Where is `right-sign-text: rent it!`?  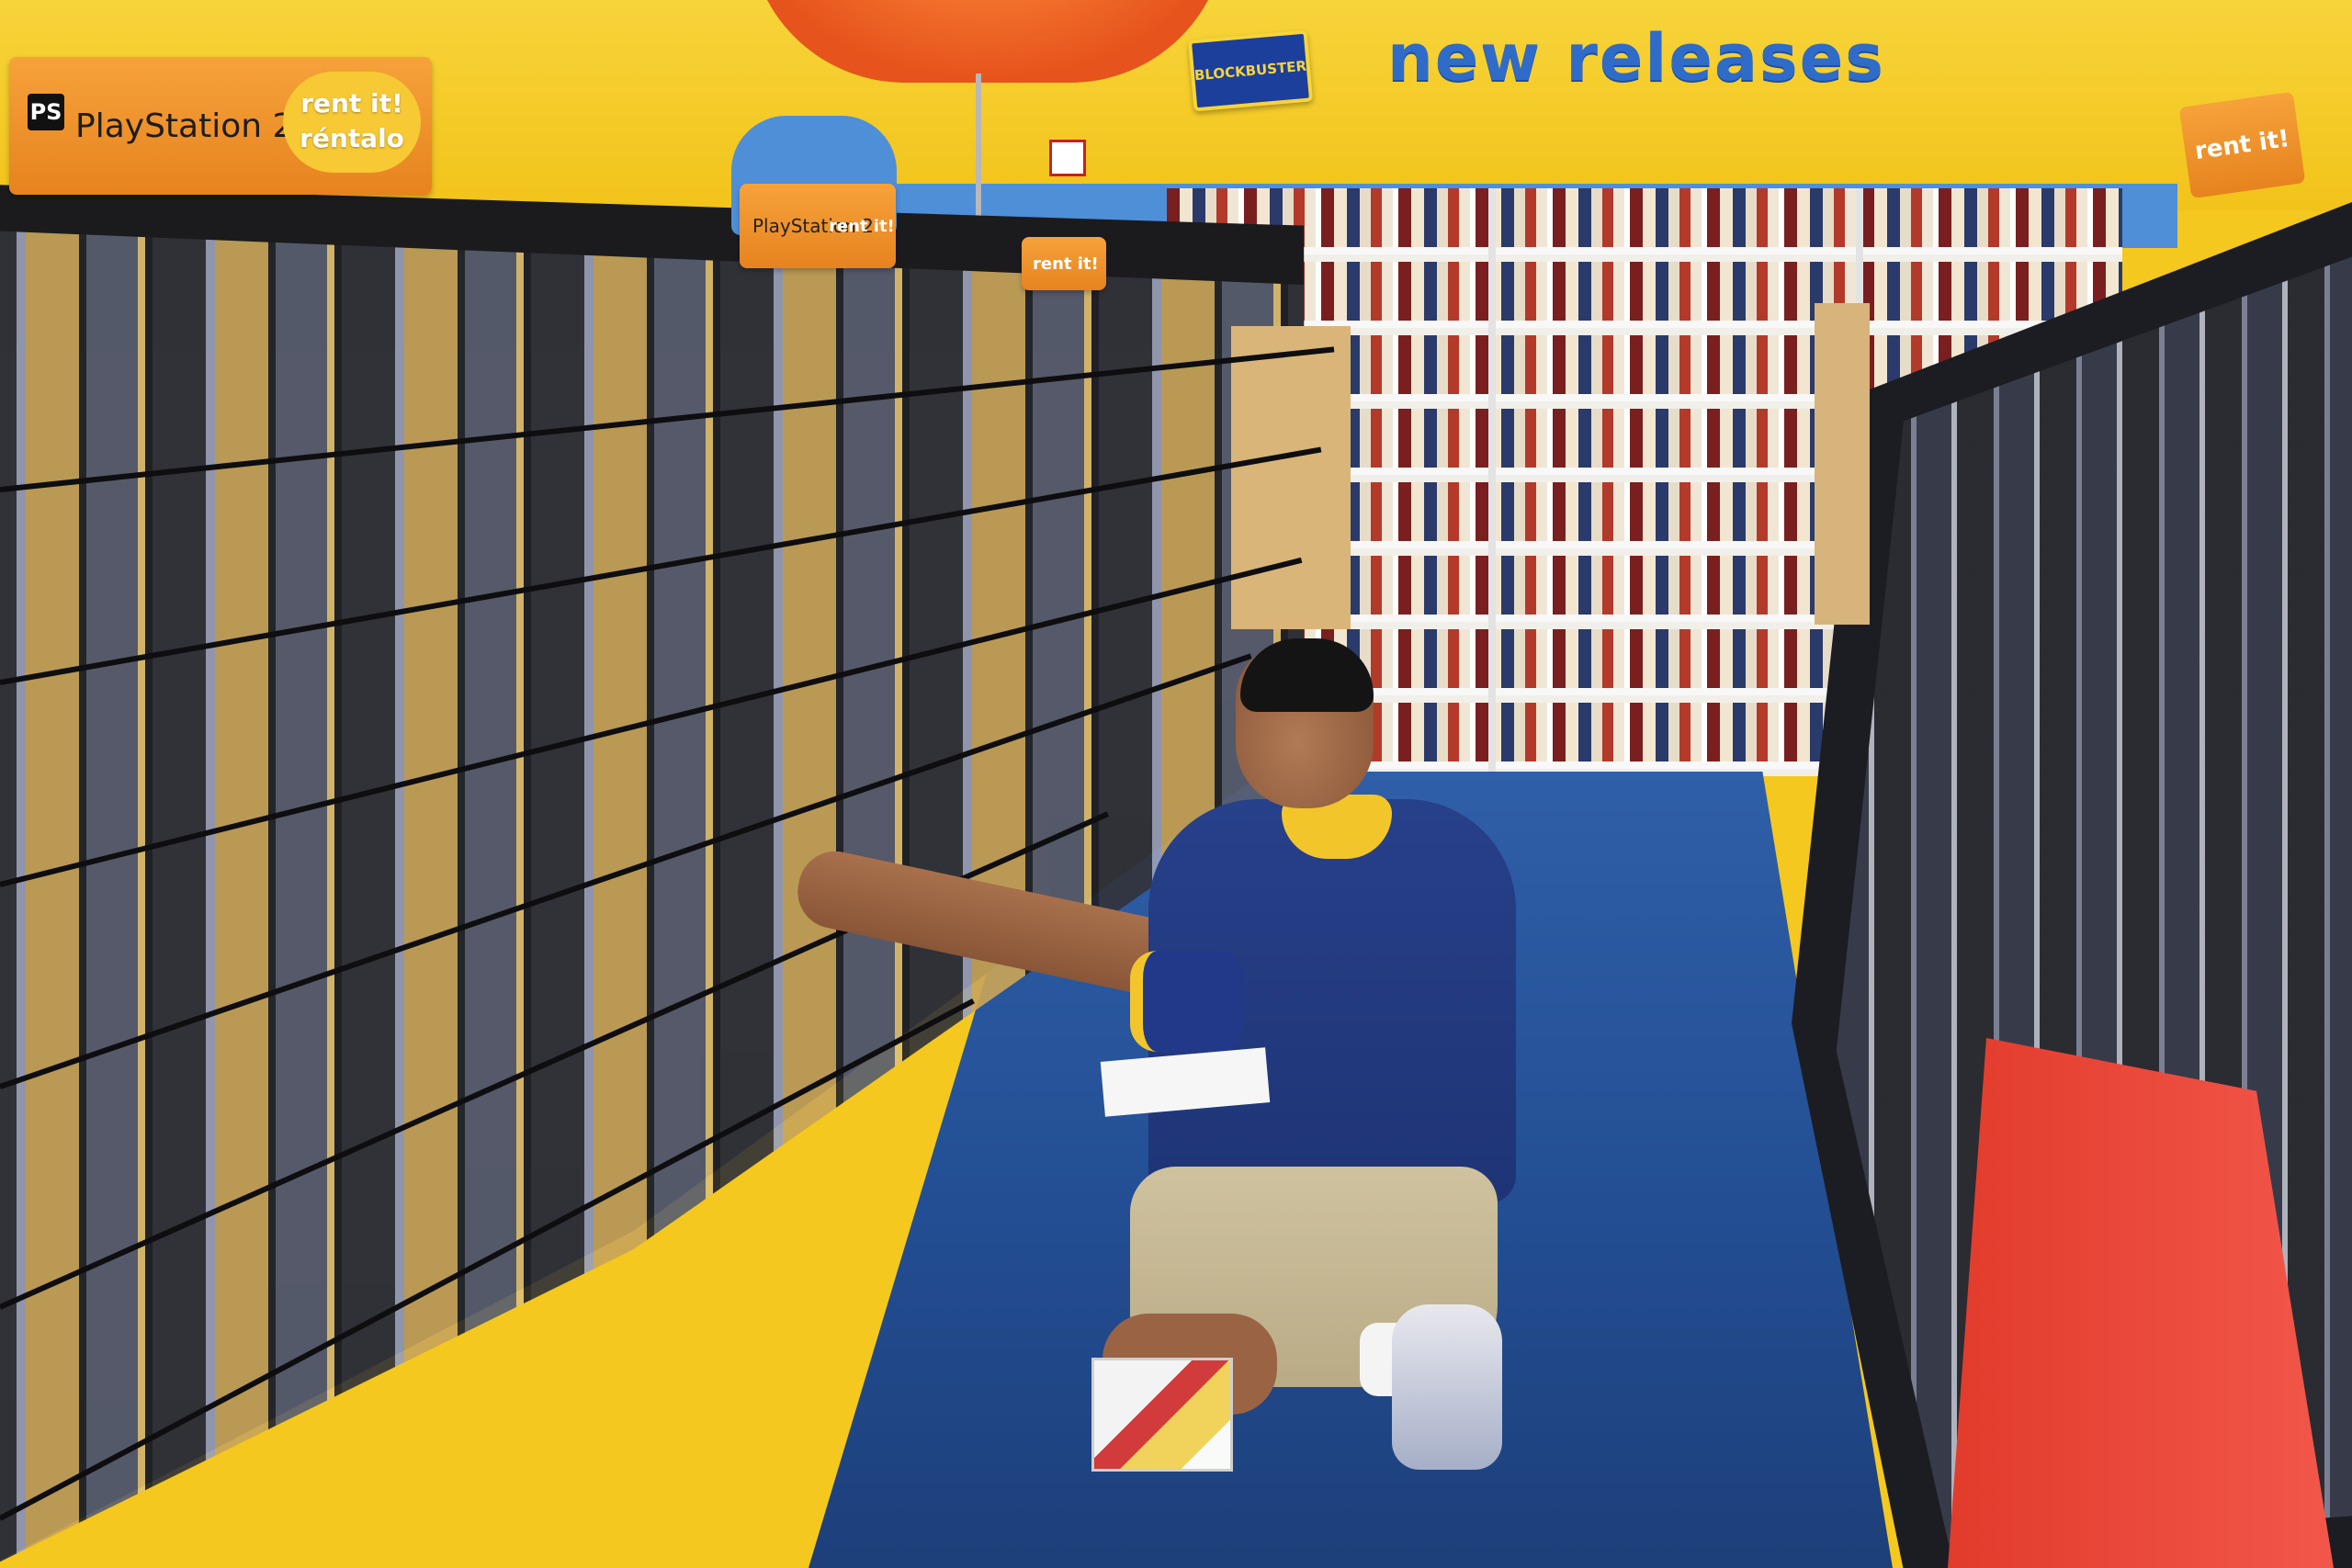 right-sign-text: rent it! is located at coordinates (2242, 145).